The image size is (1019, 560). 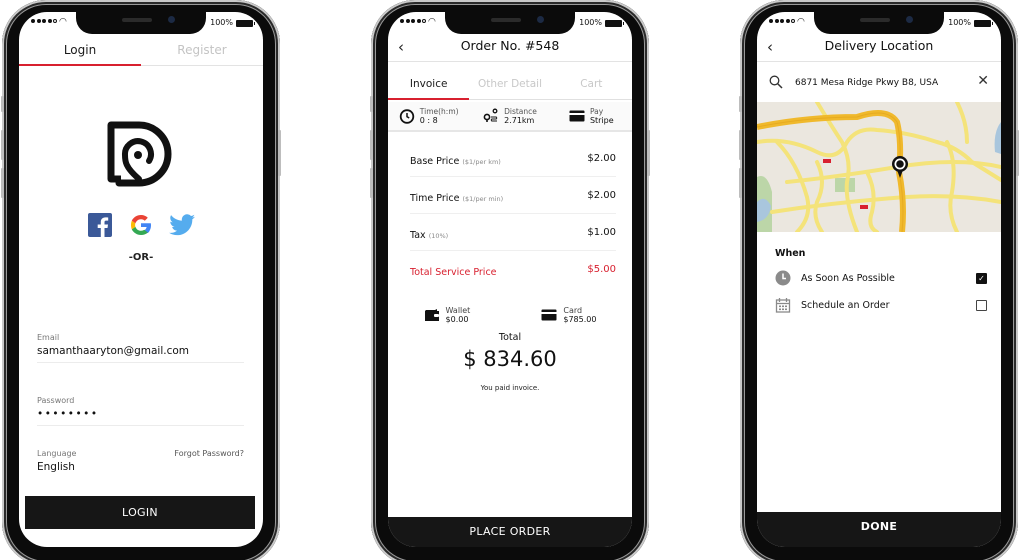 I want to click on schedule-checkbox, so click(x=981, y=305).